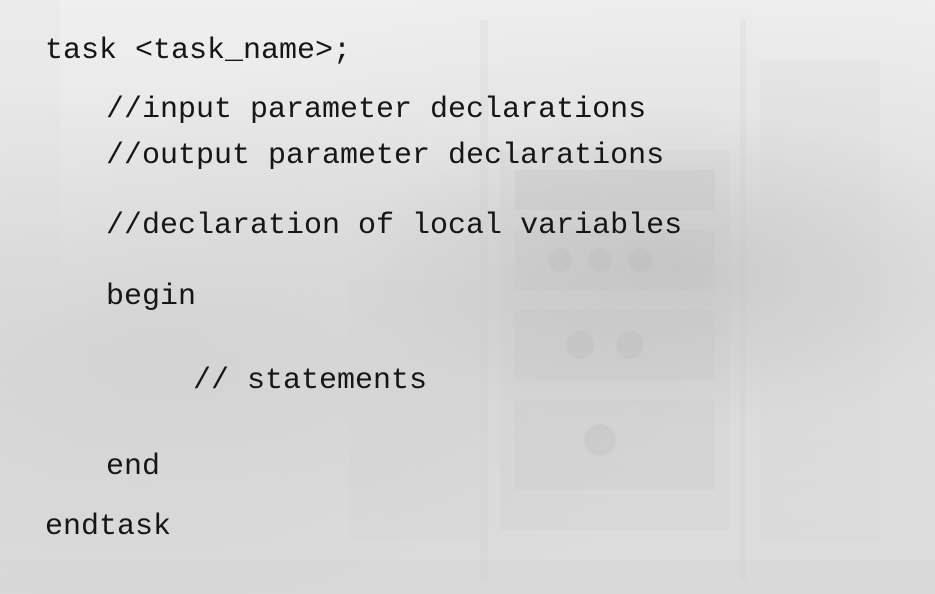  What do you see at coordinates (394, 226) in the screenshot?
I see `code-line-local-vars-comment: //declaration of local variables` at bounding box center [394, 226].